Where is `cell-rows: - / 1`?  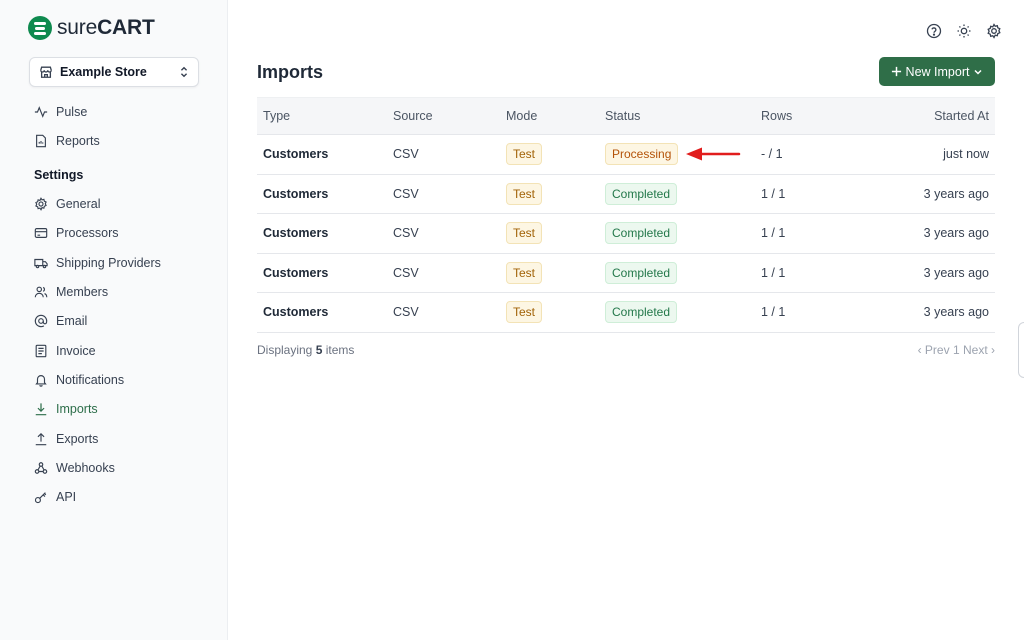
cell-rows: - / 1 is located at coordinates (772, 154).